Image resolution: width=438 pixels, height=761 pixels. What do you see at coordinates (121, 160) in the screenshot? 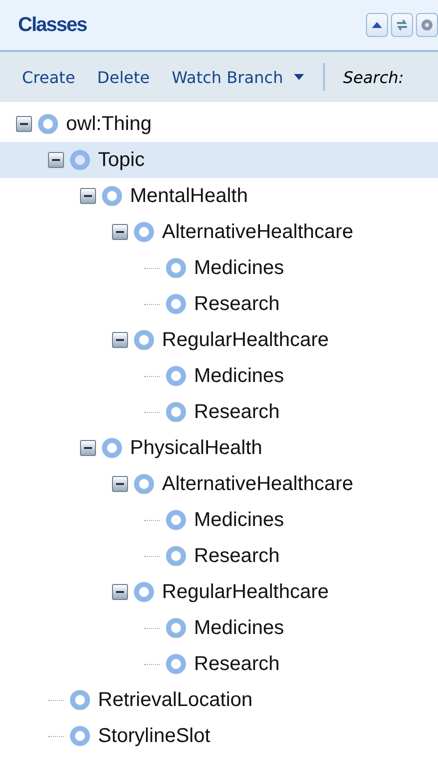
I see `tree-item-label: Topic` at bounding box center [121, 160].